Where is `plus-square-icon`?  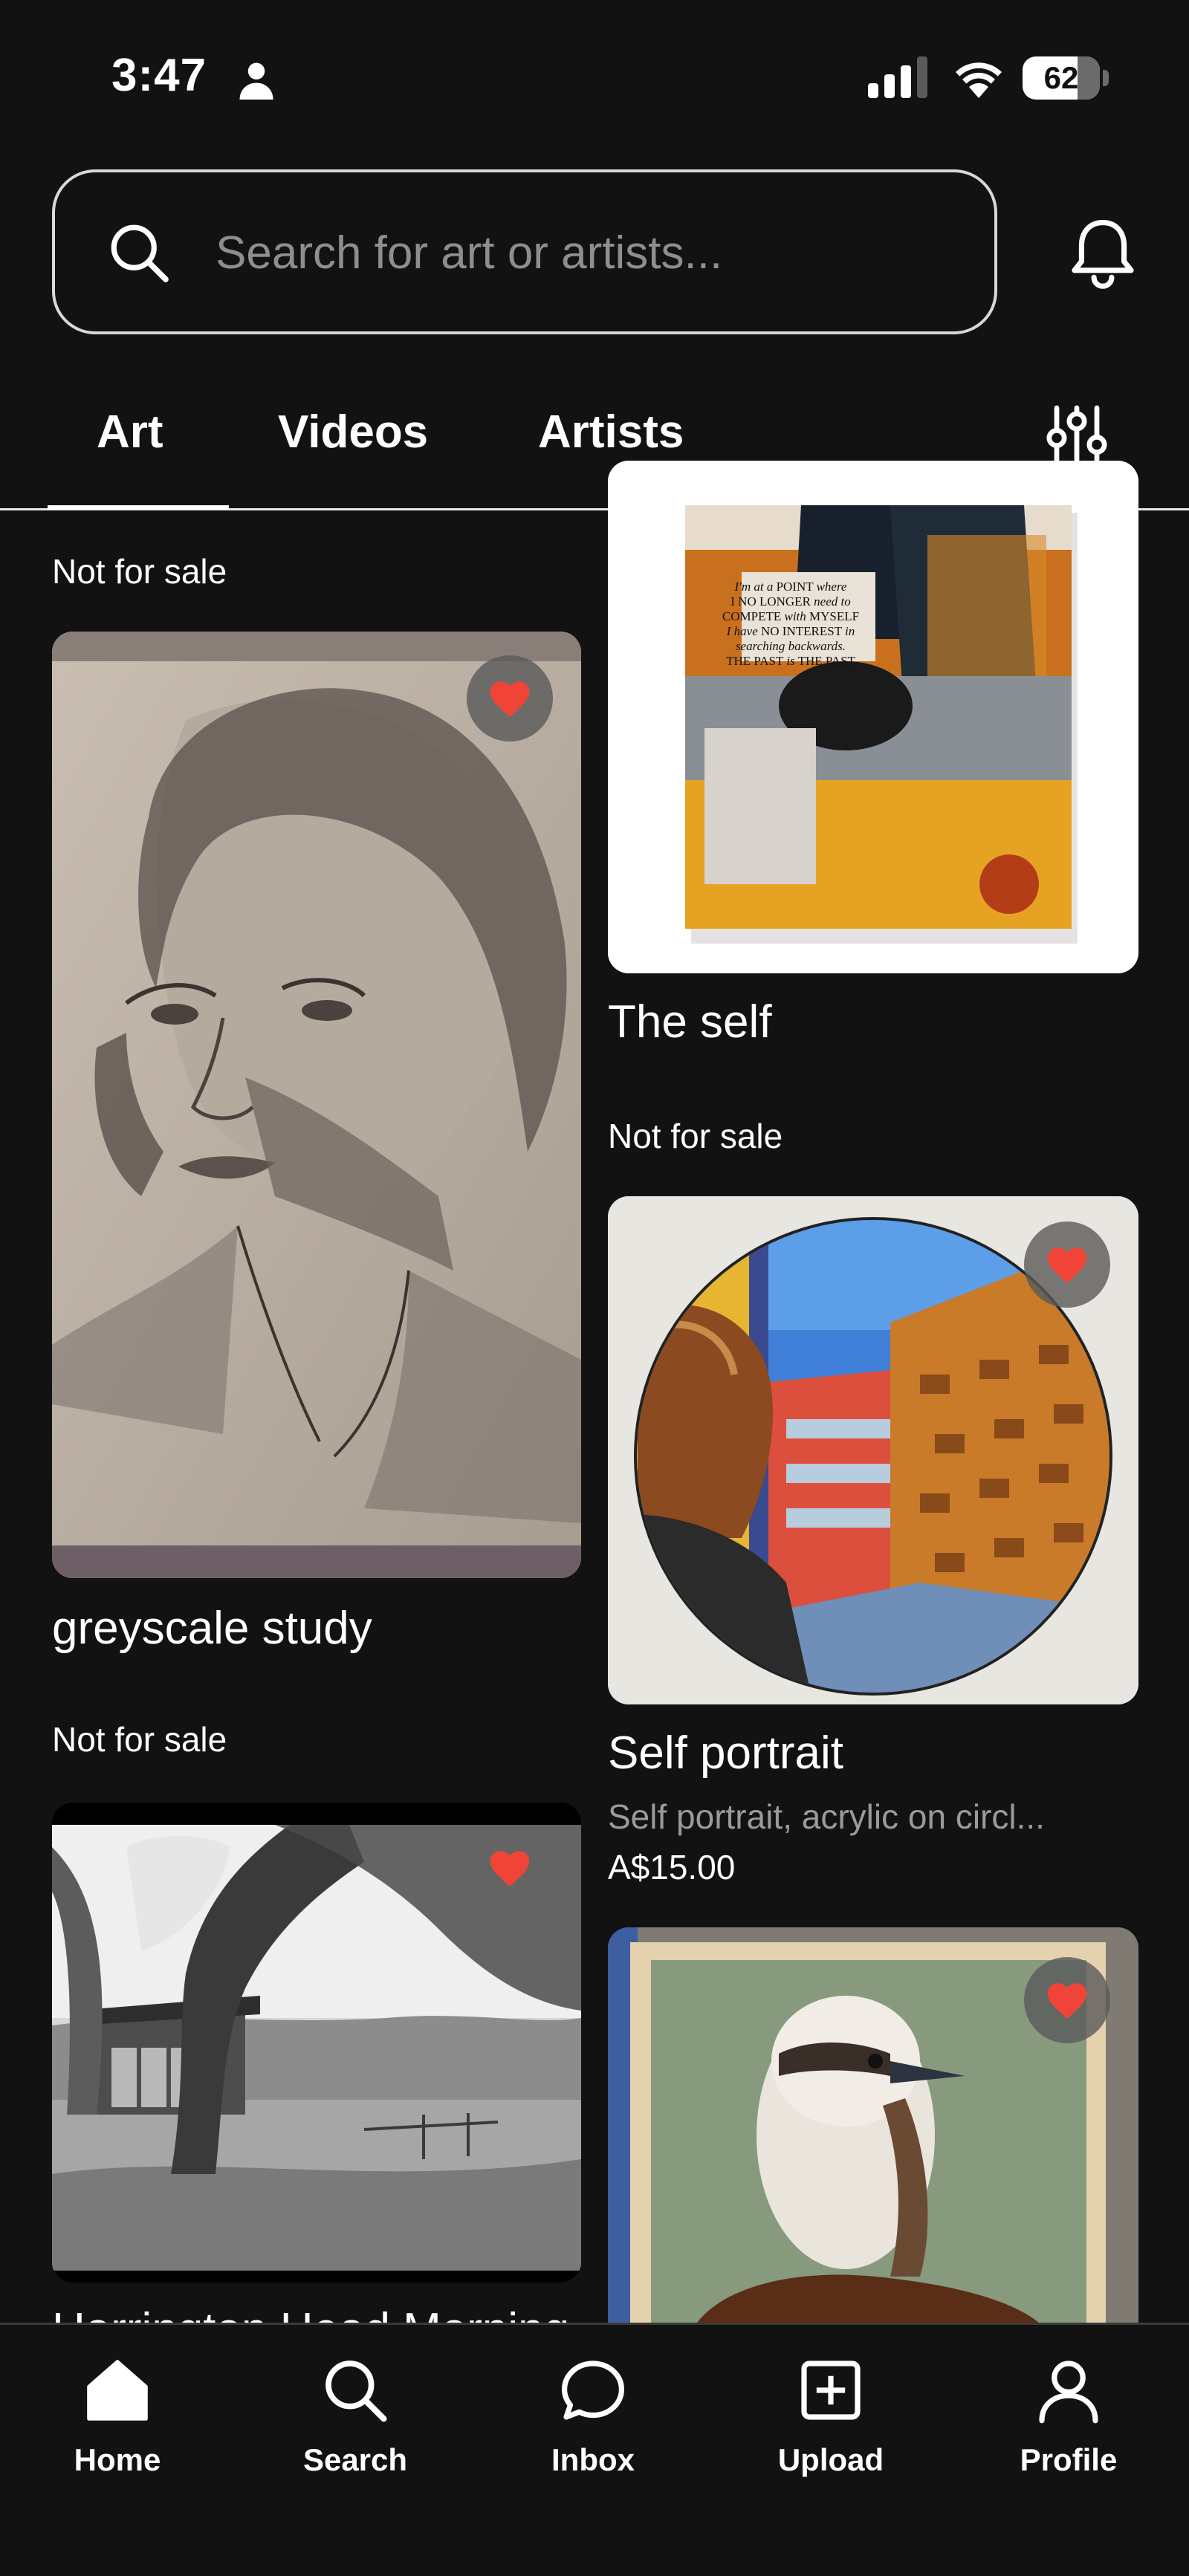
plus-square-icon is located at coordinates (831, 2390).